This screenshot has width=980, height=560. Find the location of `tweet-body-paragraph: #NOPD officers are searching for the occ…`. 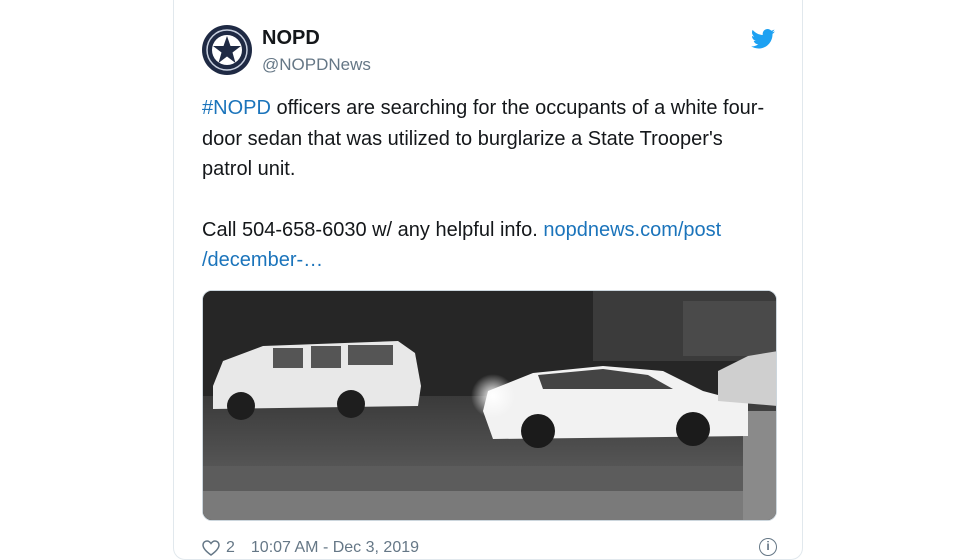

tweet-body-paragraph: #NOPD officers are searching for the occ… is located at coordinates (489, 139).